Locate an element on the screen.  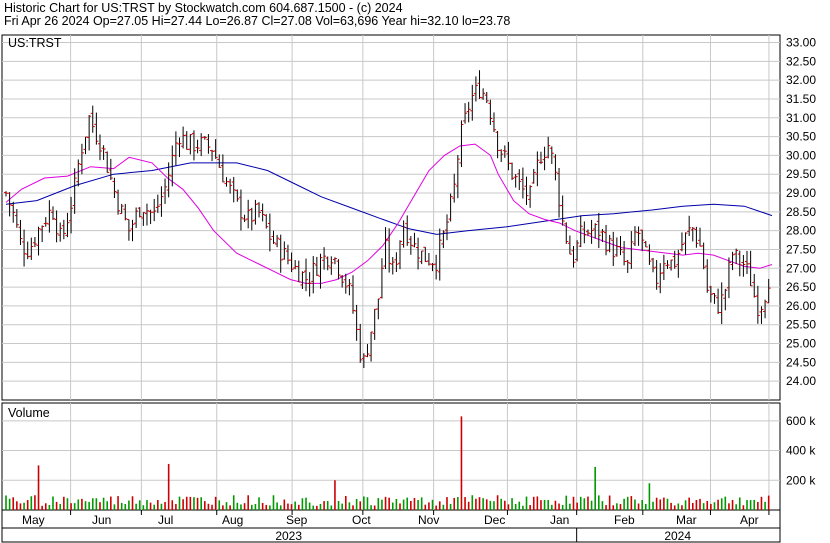
month-label: Jul is located at coordinates (165, 520).